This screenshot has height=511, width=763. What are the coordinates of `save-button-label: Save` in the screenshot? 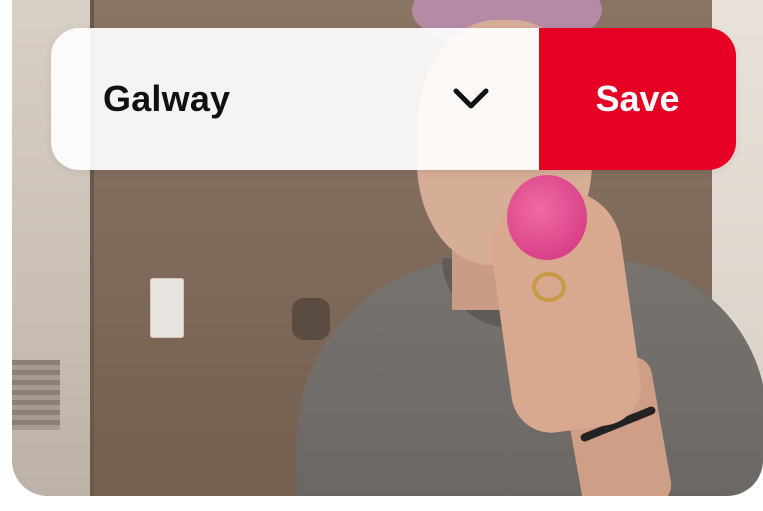 It's located at (637, 98).